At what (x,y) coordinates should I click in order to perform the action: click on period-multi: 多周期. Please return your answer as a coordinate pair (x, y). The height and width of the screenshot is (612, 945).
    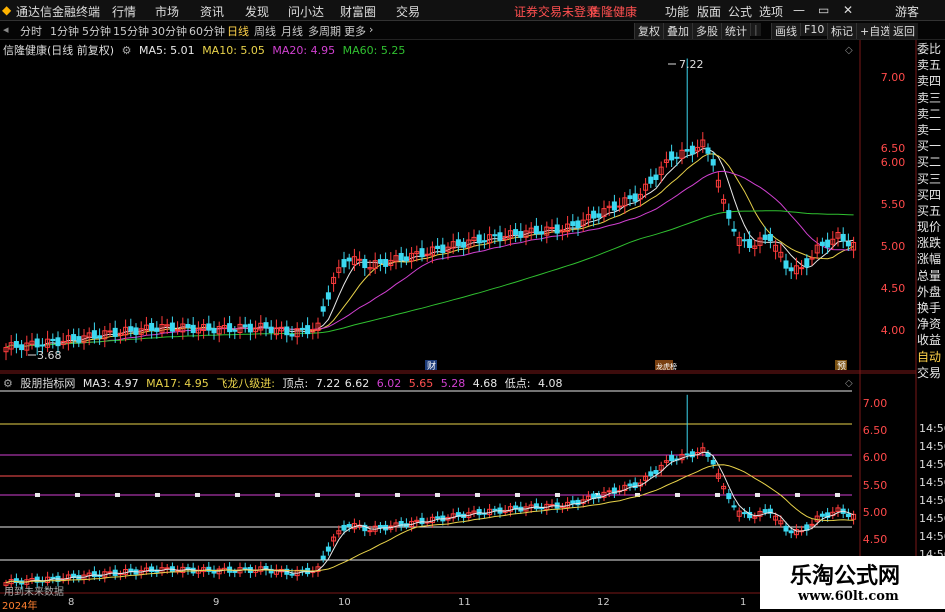
    Looking at the image, I should click on (324, 31).